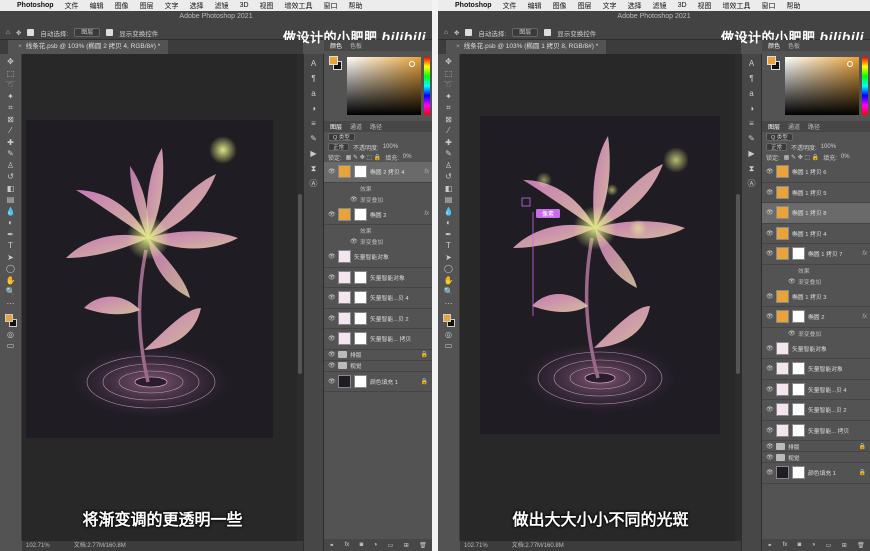  What do you see at coordinates (449, 246) in the screenshot?
I see `type-tool-icon: T` at bounding box center [449, 246].